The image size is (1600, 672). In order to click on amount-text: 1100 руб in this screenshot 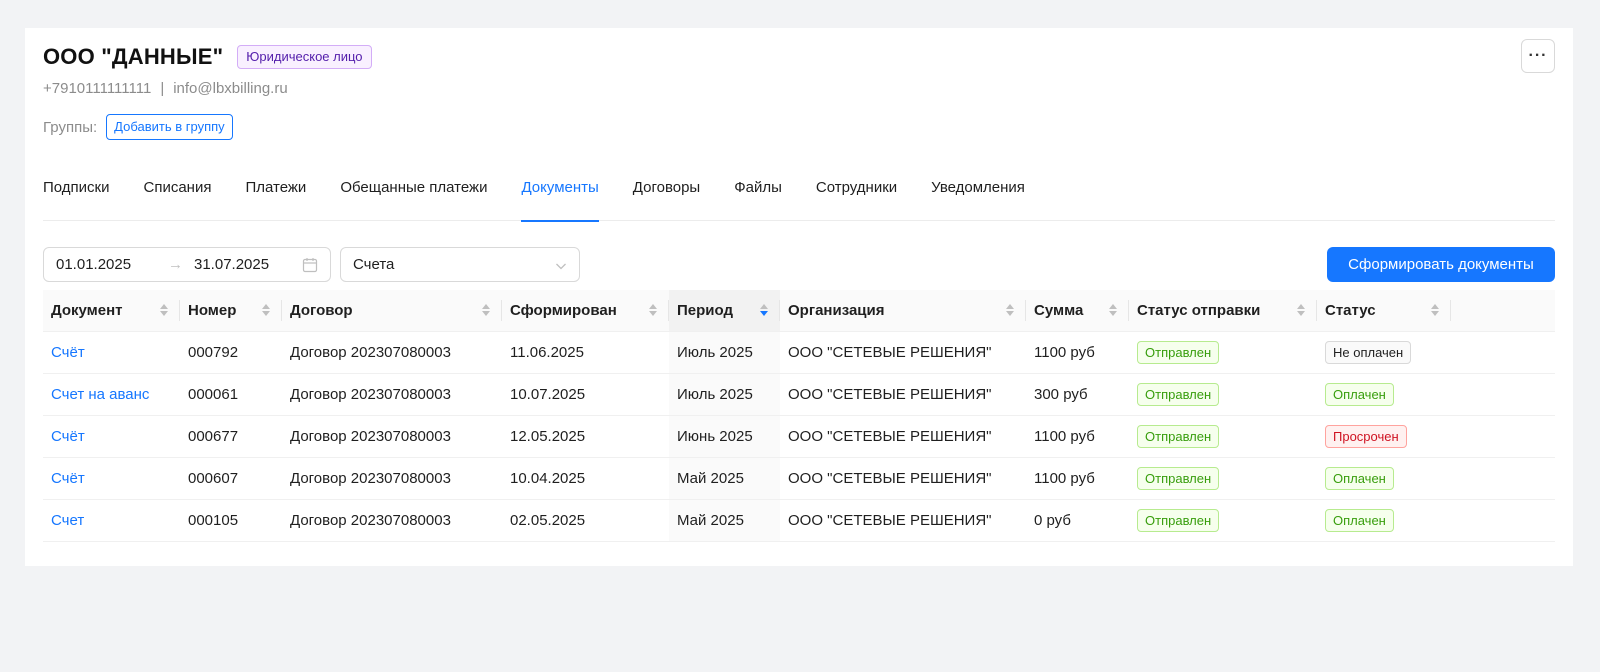, I will do `click(1064, 478)`.